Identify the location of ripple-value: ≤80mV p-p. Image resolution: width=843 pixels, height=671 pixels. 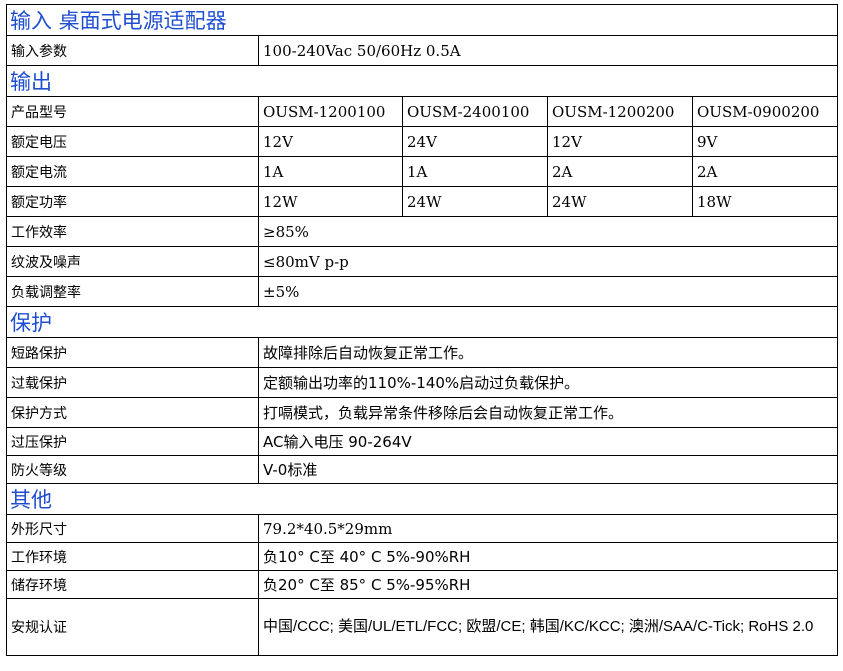
(548, 261).